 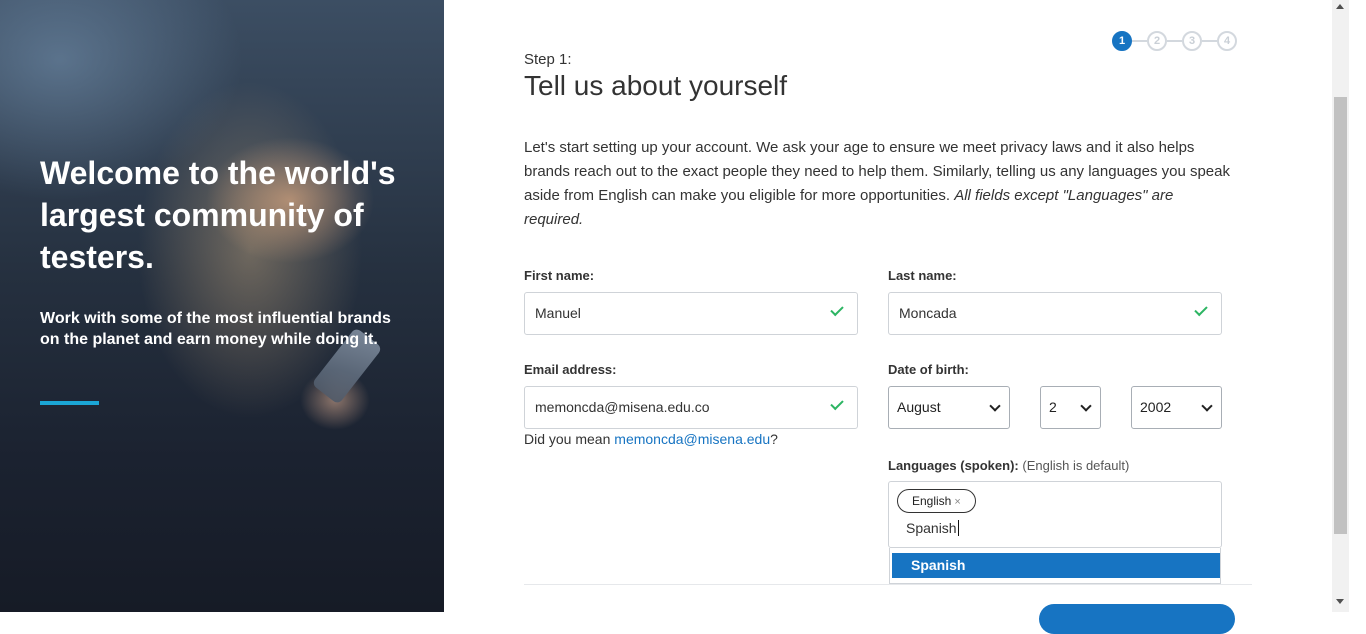 What do you see at coordinates (1070, 407) in the screenshot?
I see `dob-day-select: 2` at bounding box center [1070, 407].